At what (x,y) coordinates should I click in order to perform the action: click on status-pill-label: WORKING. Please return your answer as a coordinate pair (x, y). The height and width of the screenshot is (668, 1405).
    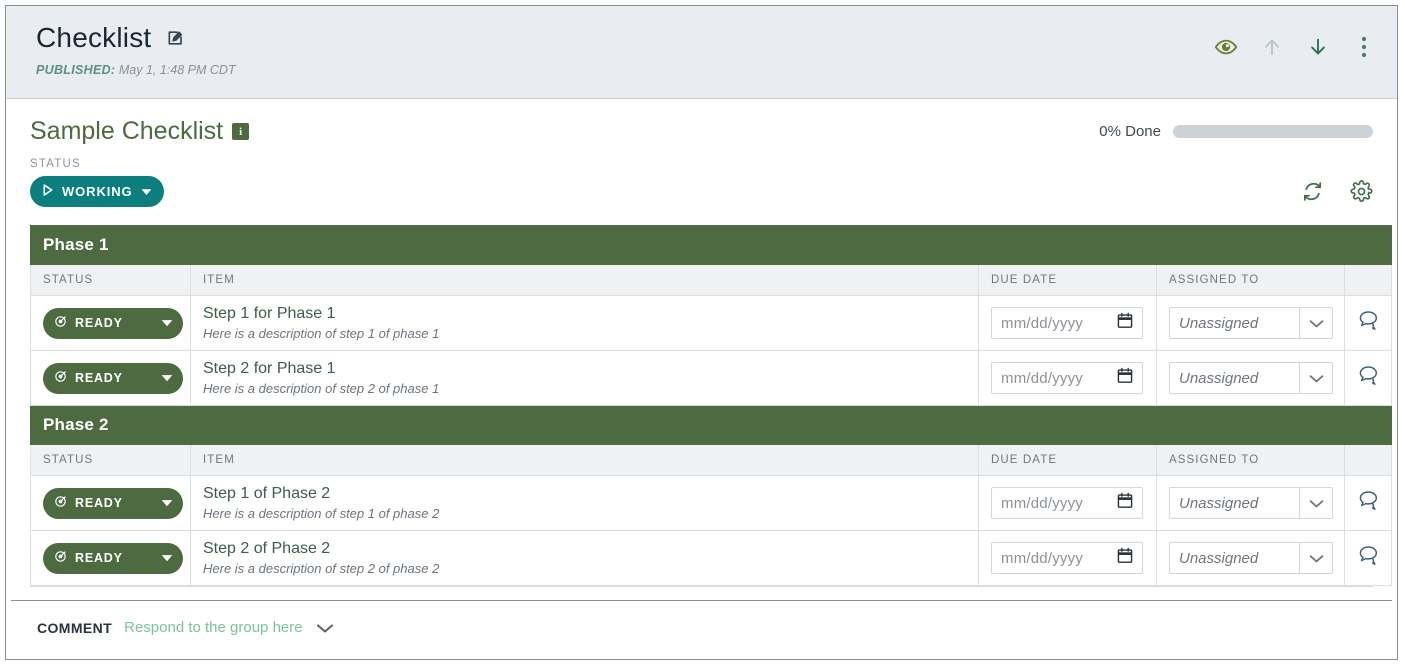
    Looking at the image, I should click on (97, 191).